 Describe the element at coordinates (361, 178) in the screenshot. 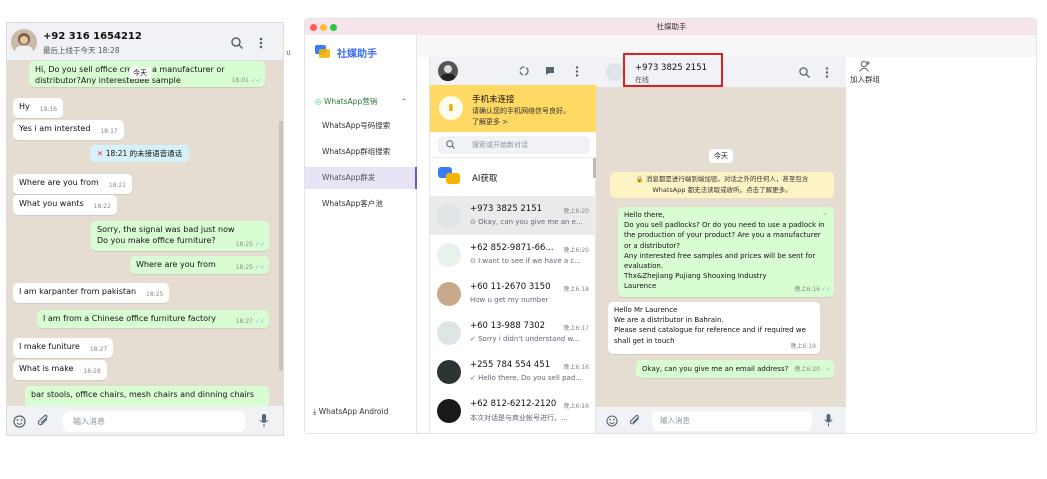

I see `nav-item-bulk-send: WhatsApp群发` at that location.